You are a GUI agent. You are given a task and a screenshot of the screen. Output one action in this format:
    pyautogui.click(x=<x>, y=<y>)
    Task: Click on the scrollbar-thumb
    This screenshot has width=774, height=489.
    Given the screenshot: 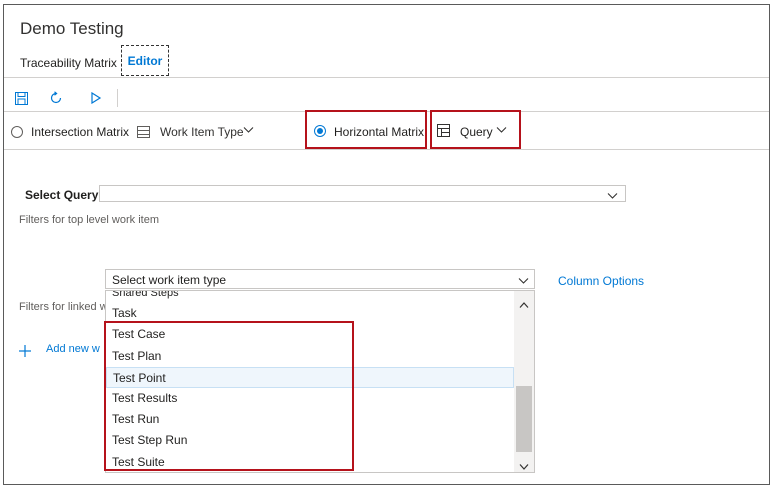 What is the action you would take?
    pyautogui.click(x=524, y=419)
    